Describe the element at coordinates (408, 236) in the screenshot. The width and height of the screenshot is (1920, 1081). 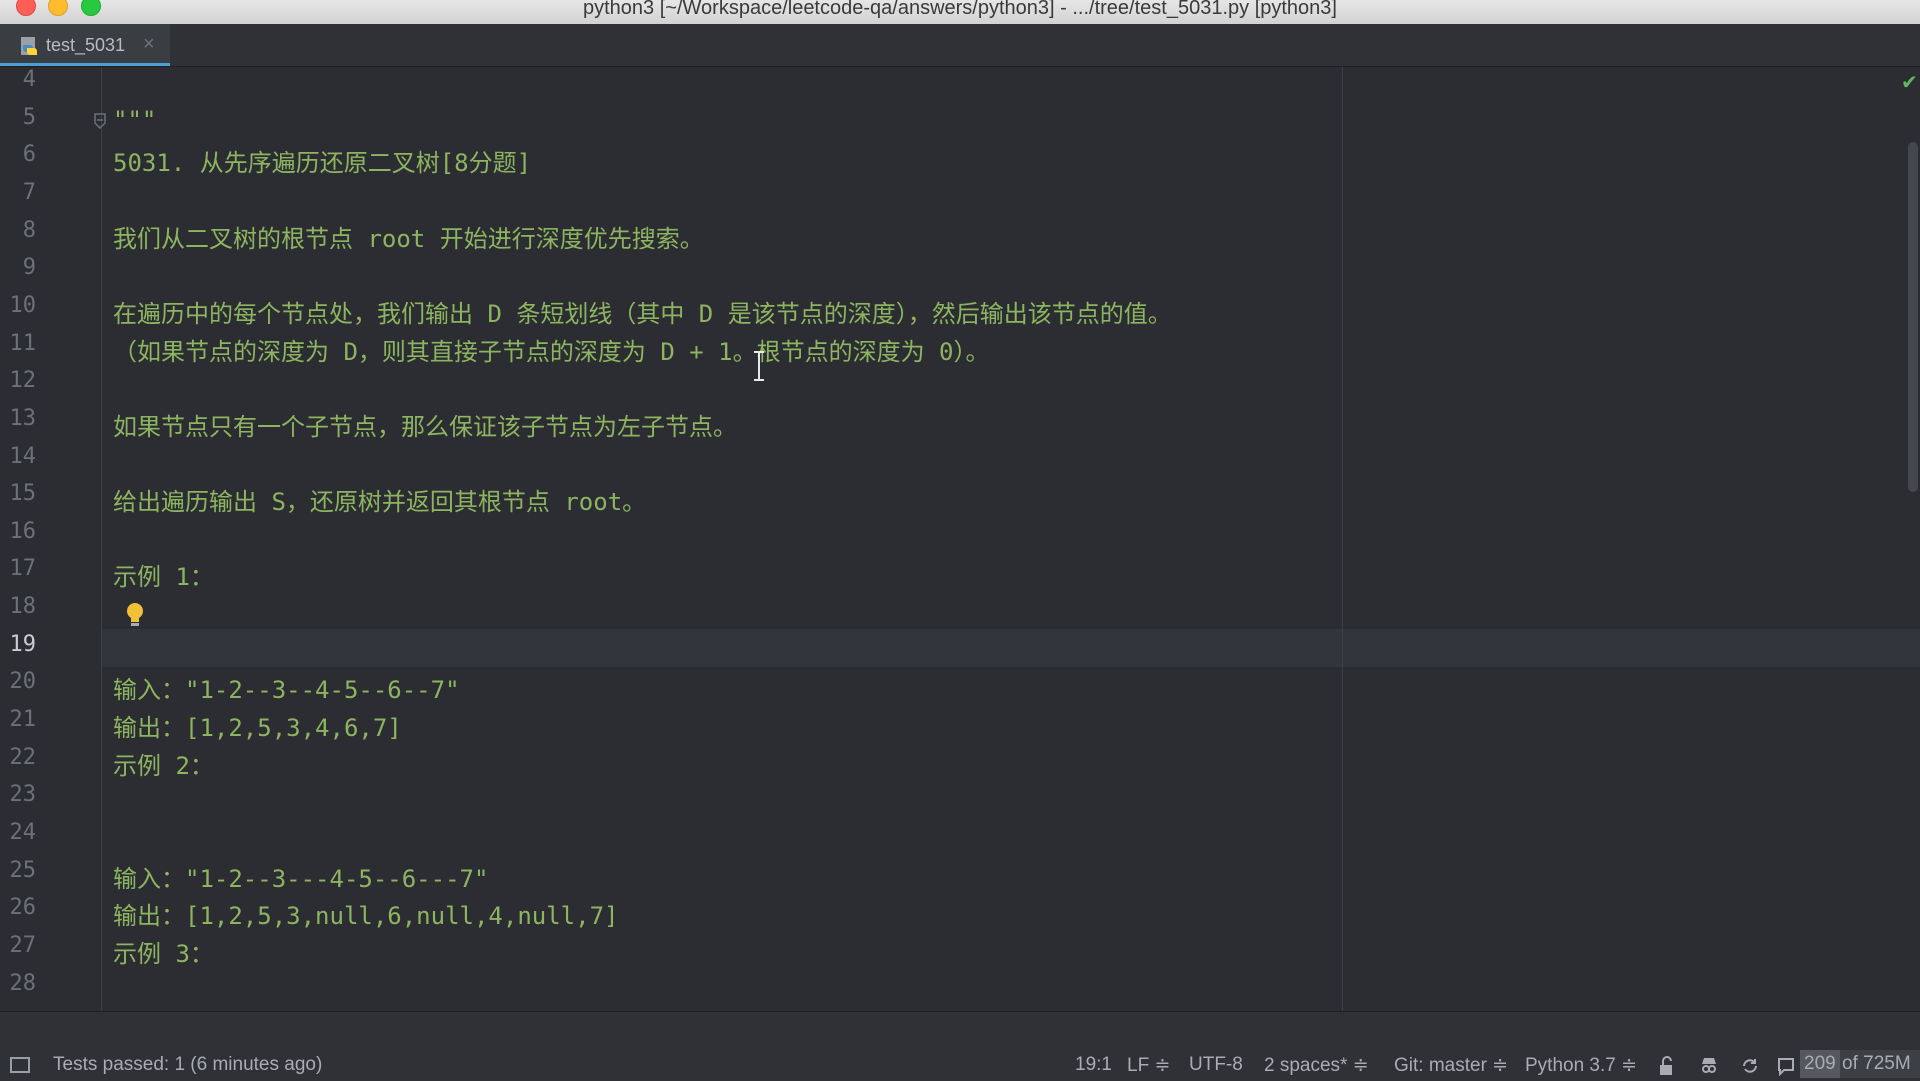
I see `code-line: 我们从二叉树的根节点 root 开始进行深度优先搜索。` at that location.